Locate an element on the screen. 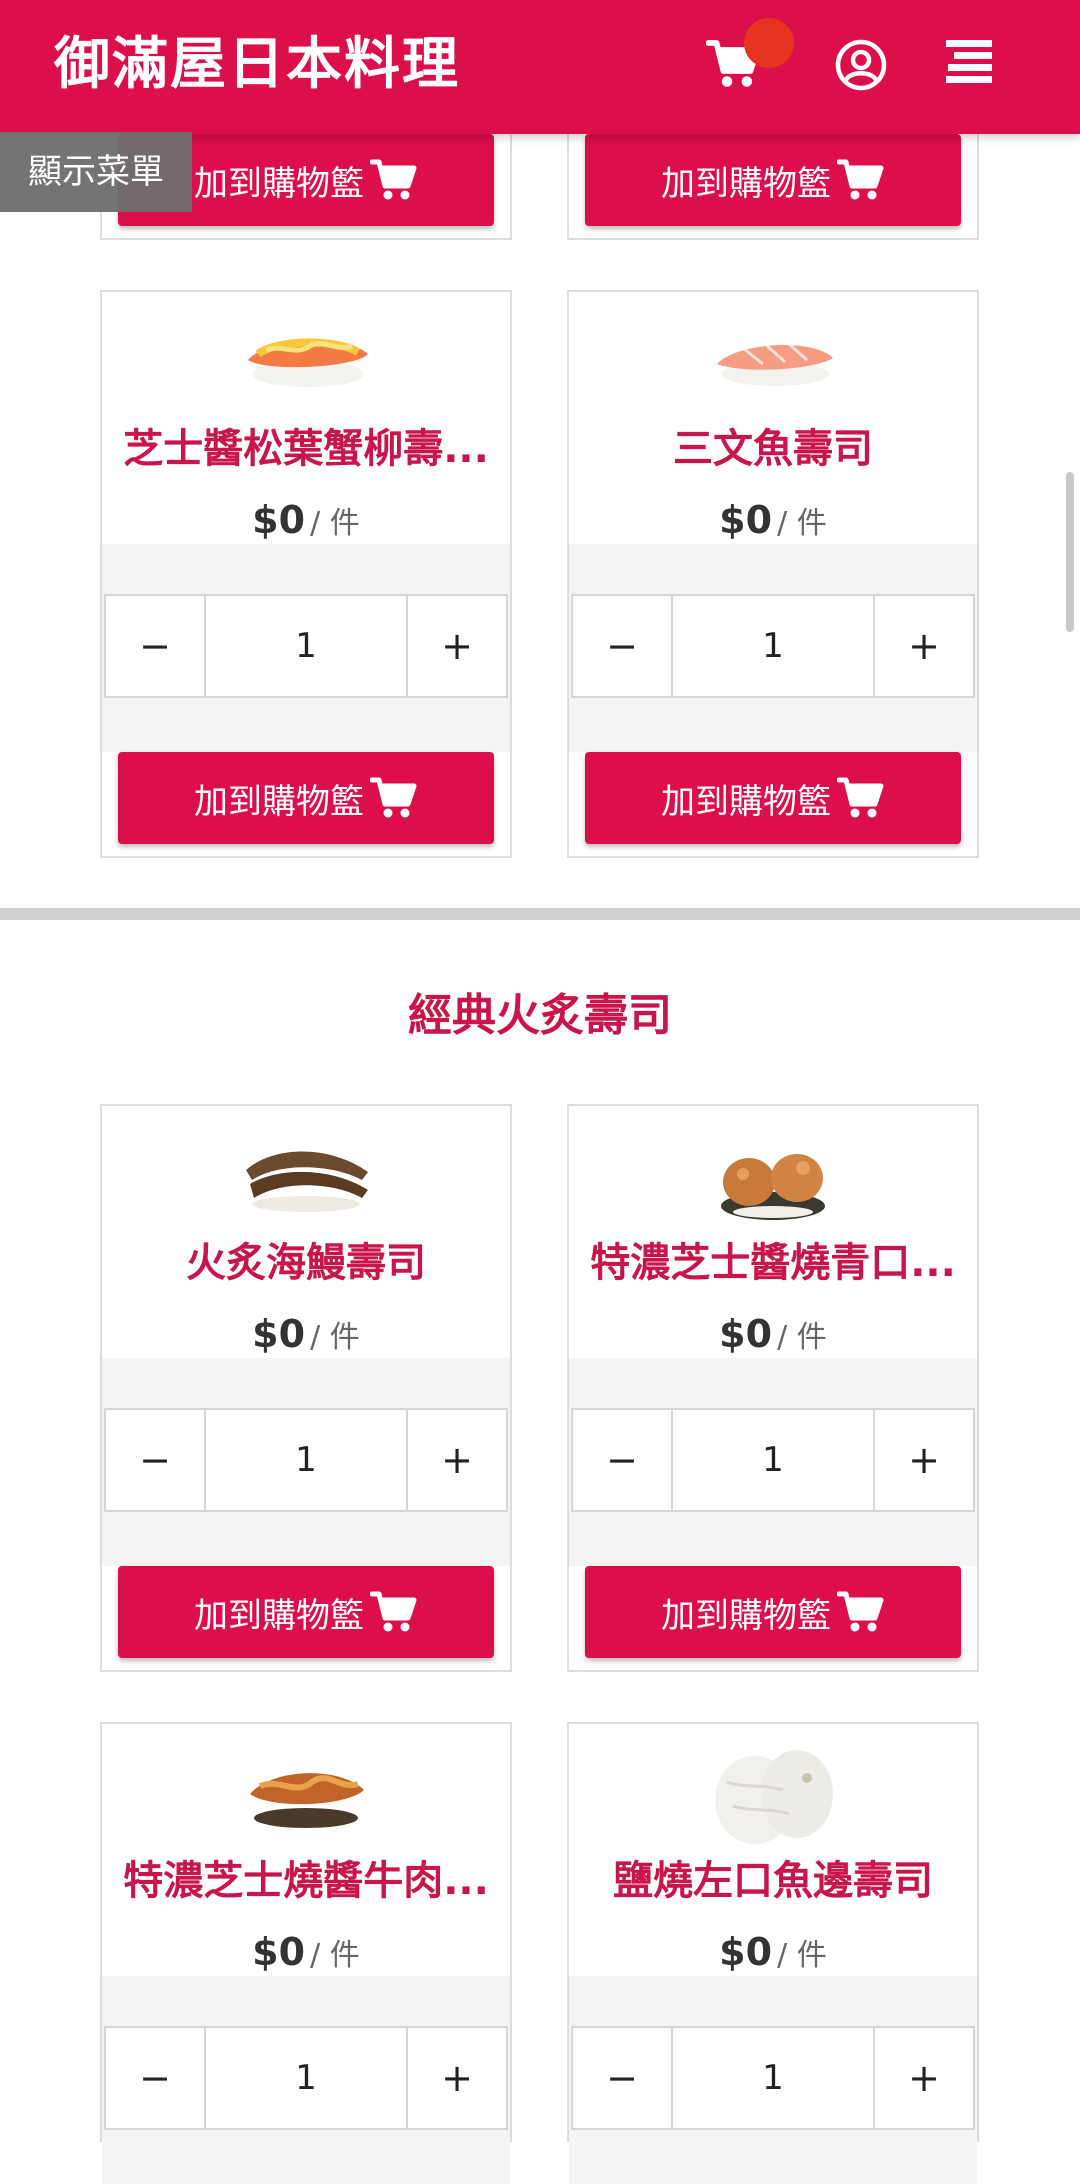  product-name: 火炙海鰻壽司 is located at coordinates (306, 1263).